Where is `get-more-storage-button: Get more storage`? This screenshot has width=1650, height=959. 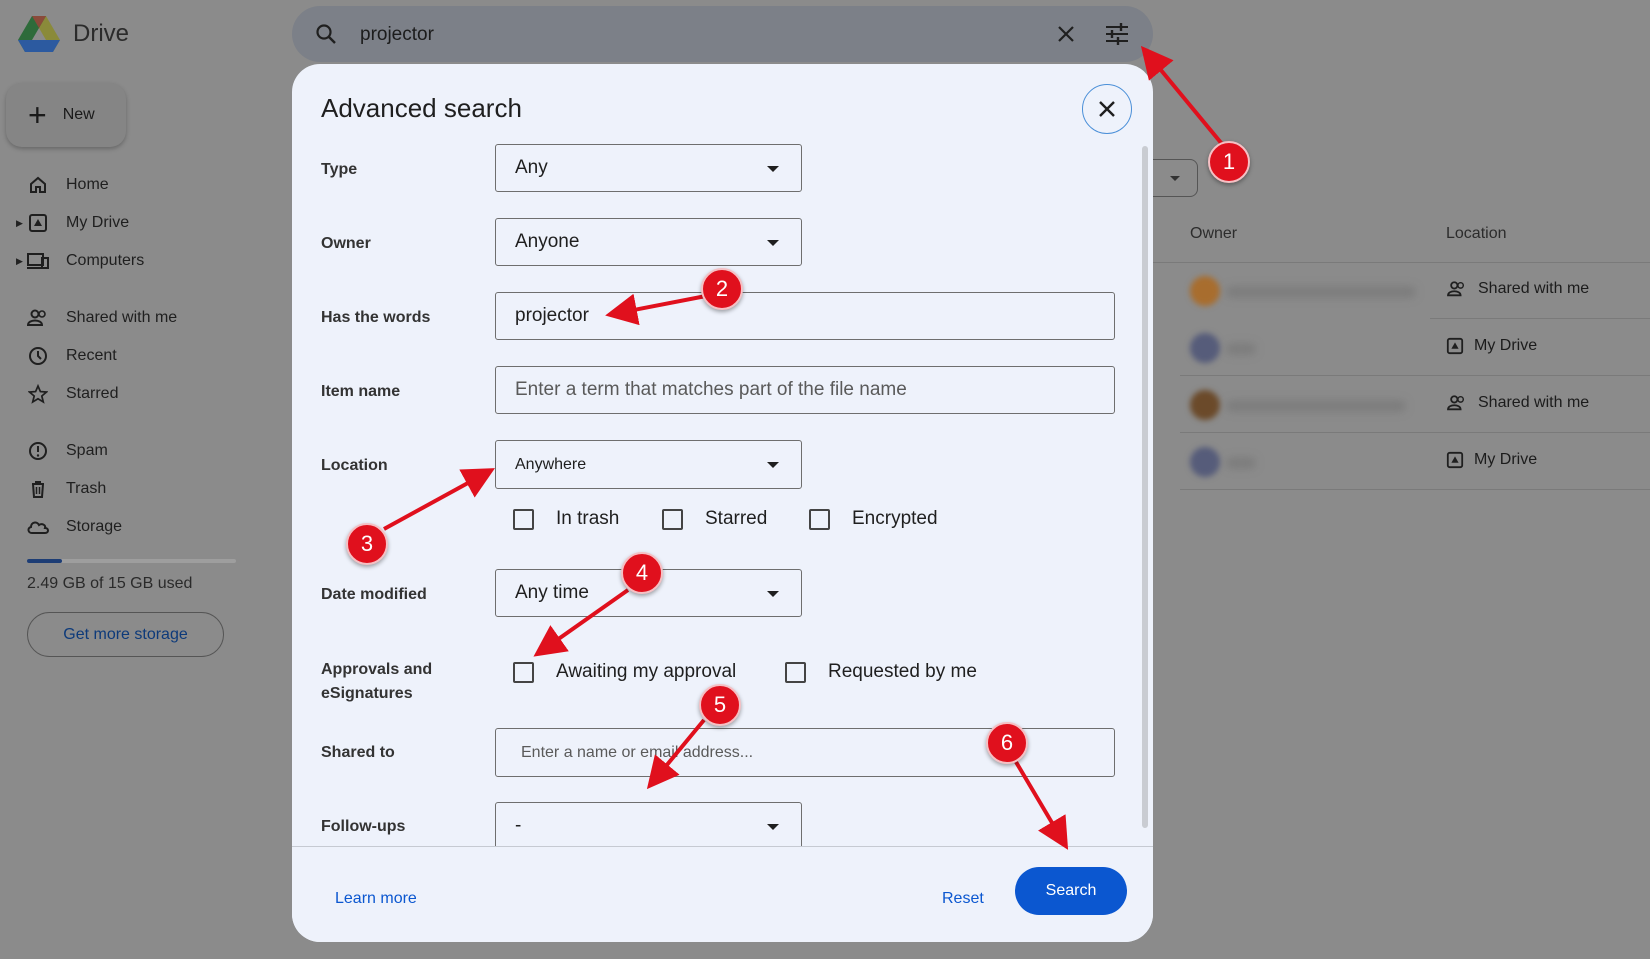
get-more-storage-button: Get more storage is located at coordinates (125, 634).